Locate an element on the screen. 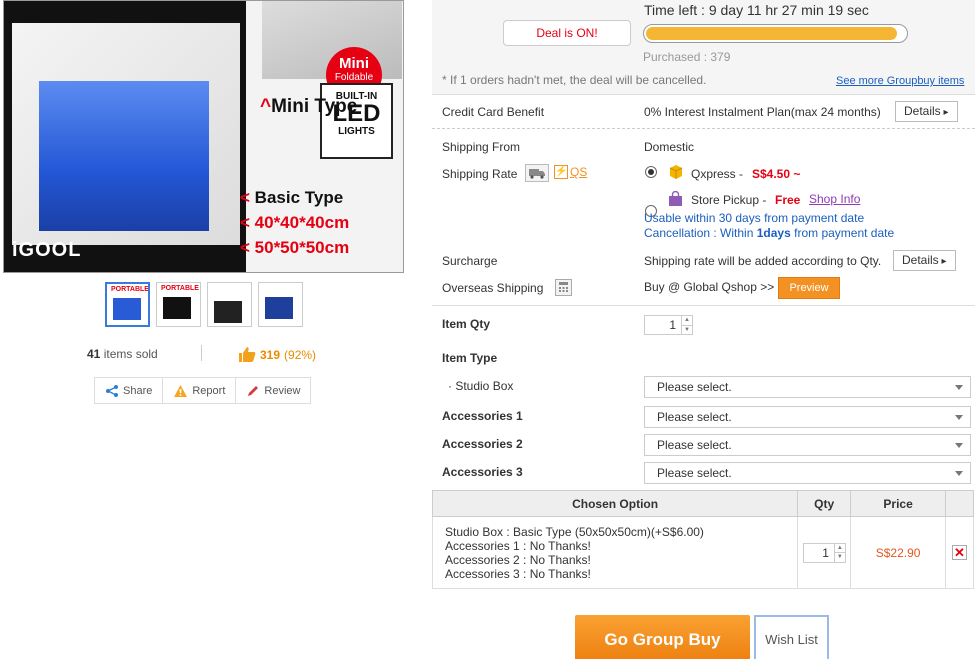 This screenshot has height=659, width=975. qxpress-radio is located at coordinates (651, 172).